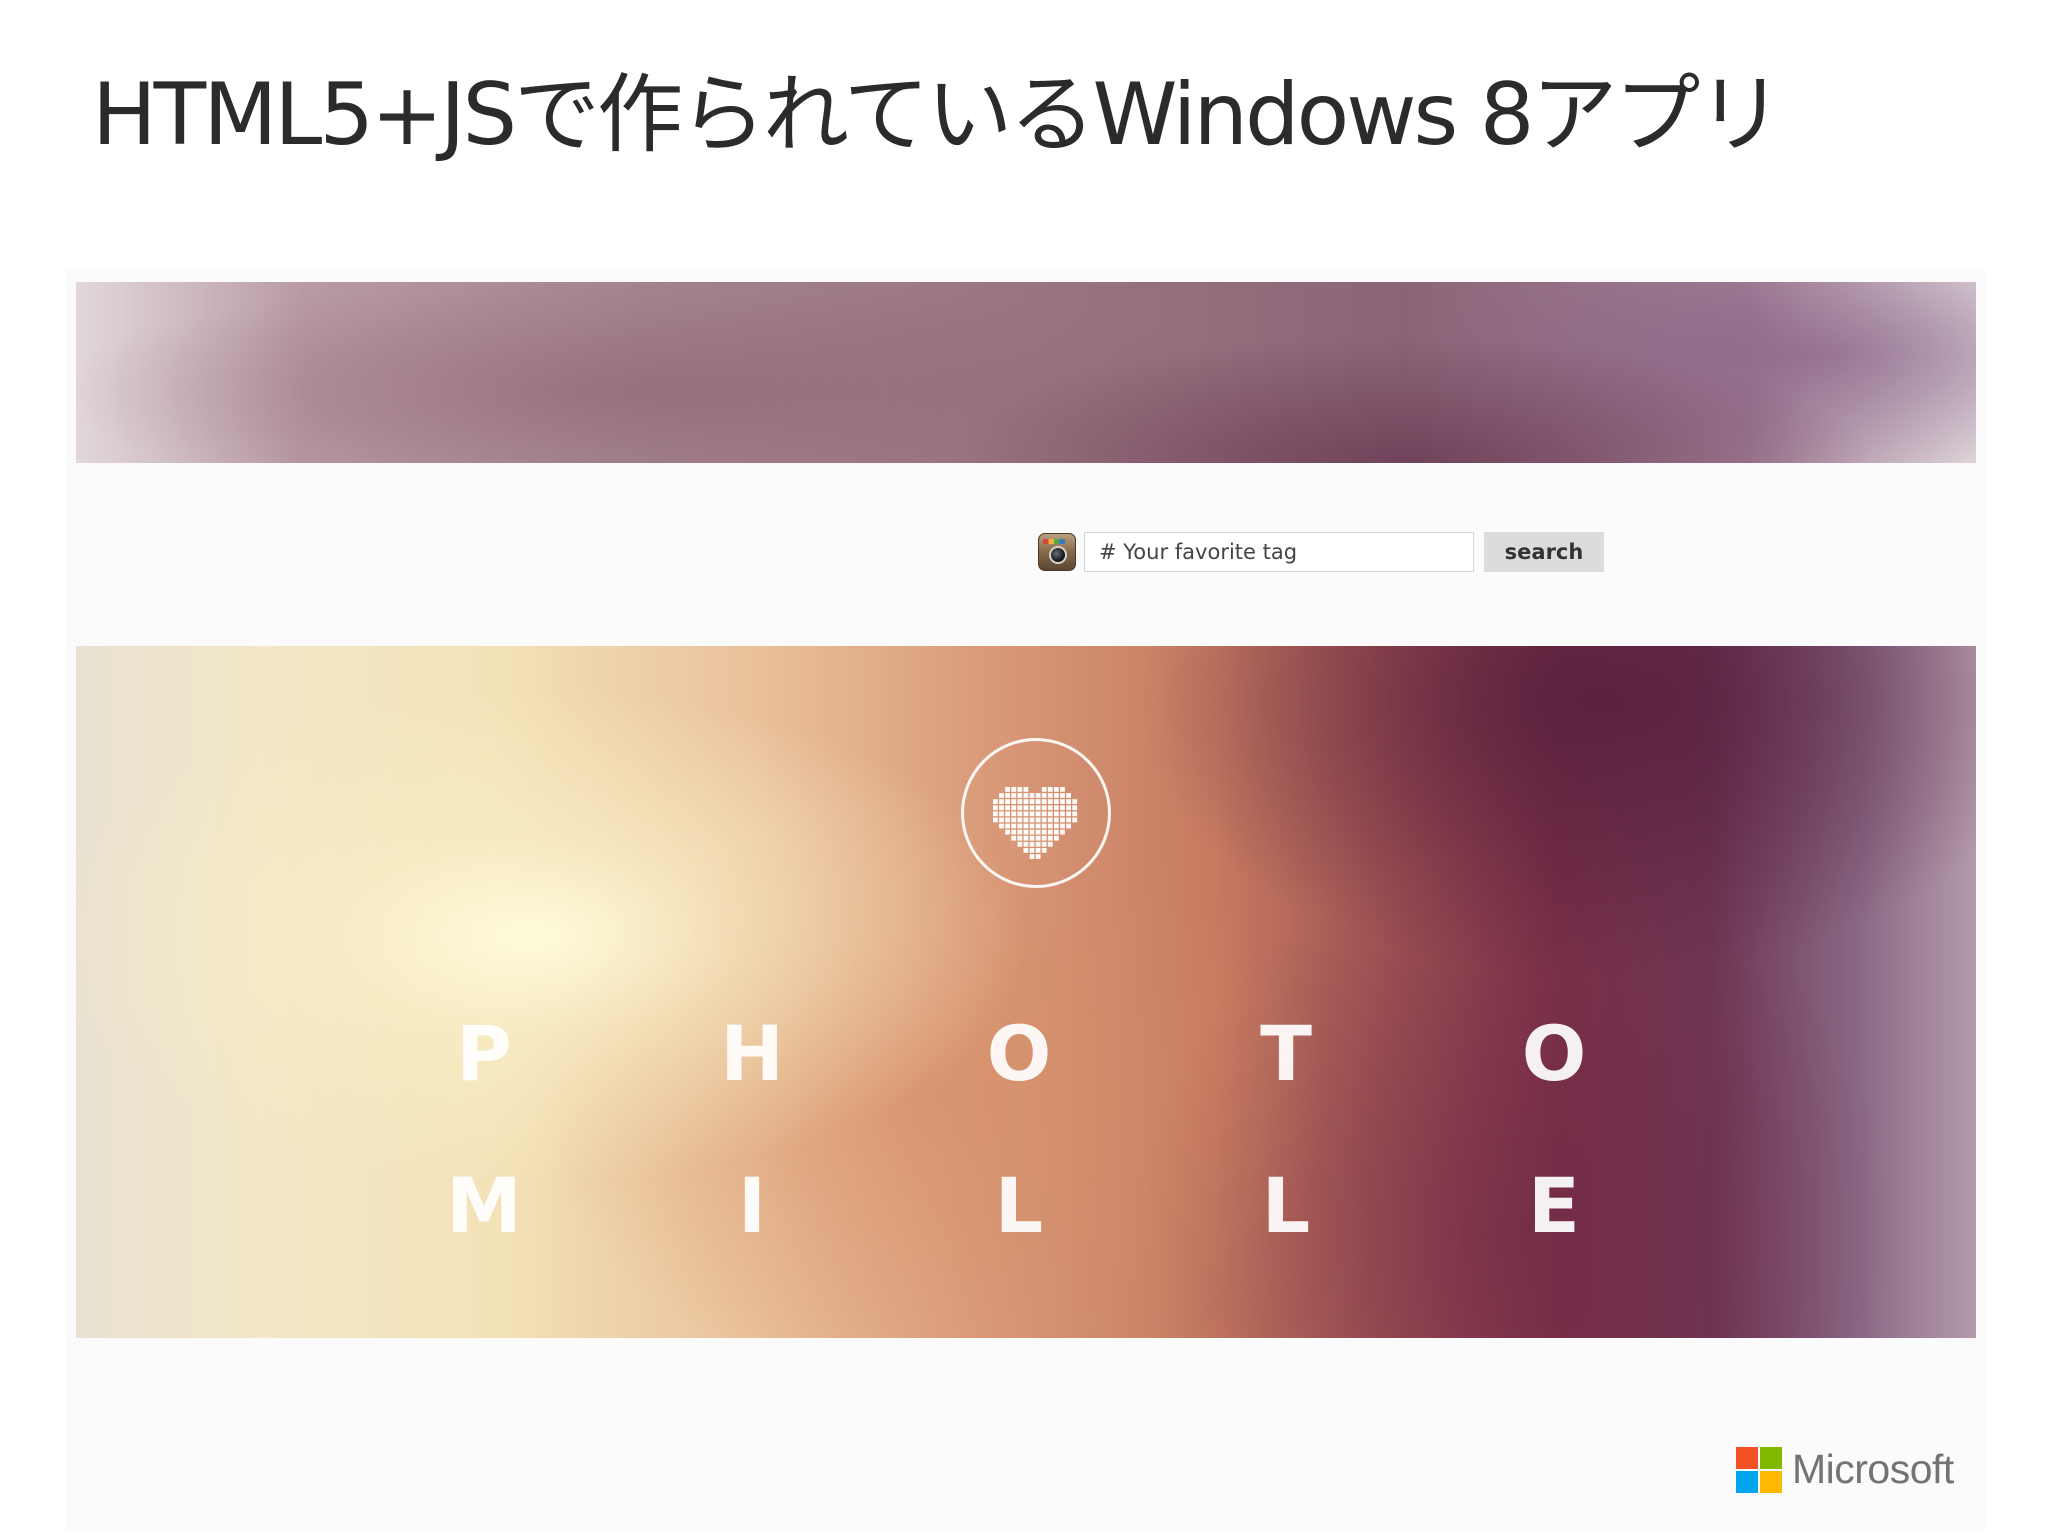 This screenshot has width=2048, height=1536. What do you see at coordinates (1035, 823) in the screenshot?
I see `pixel-heart-icon` at bounding box center [1035, 823].